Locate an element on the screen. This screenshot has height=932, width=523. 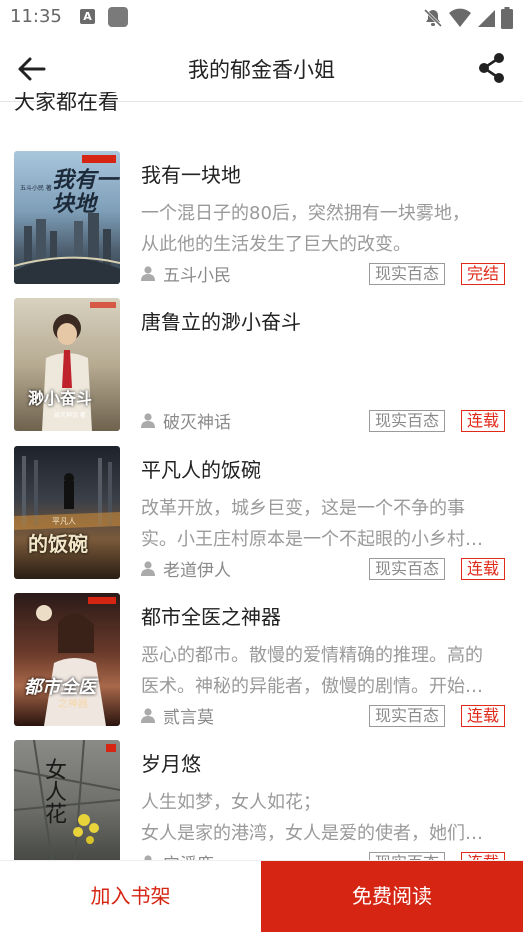
book-cover: 都市全医 之神器 is located at coordinates (67, 659).